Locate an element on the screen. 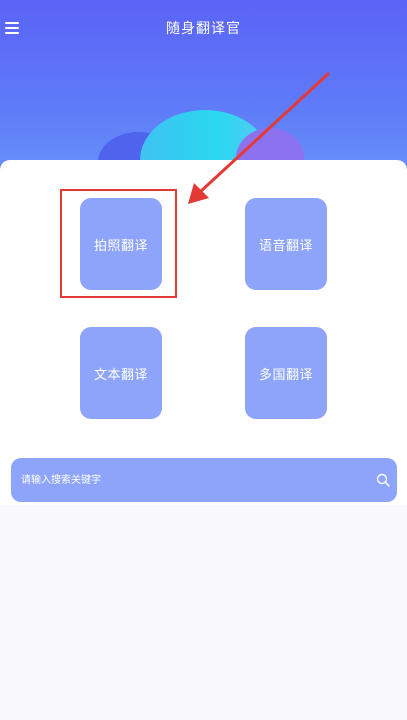 This screenshot has width=407, height=720. text-translate-button: 文本翻译 is located at coordinates (121, 373).